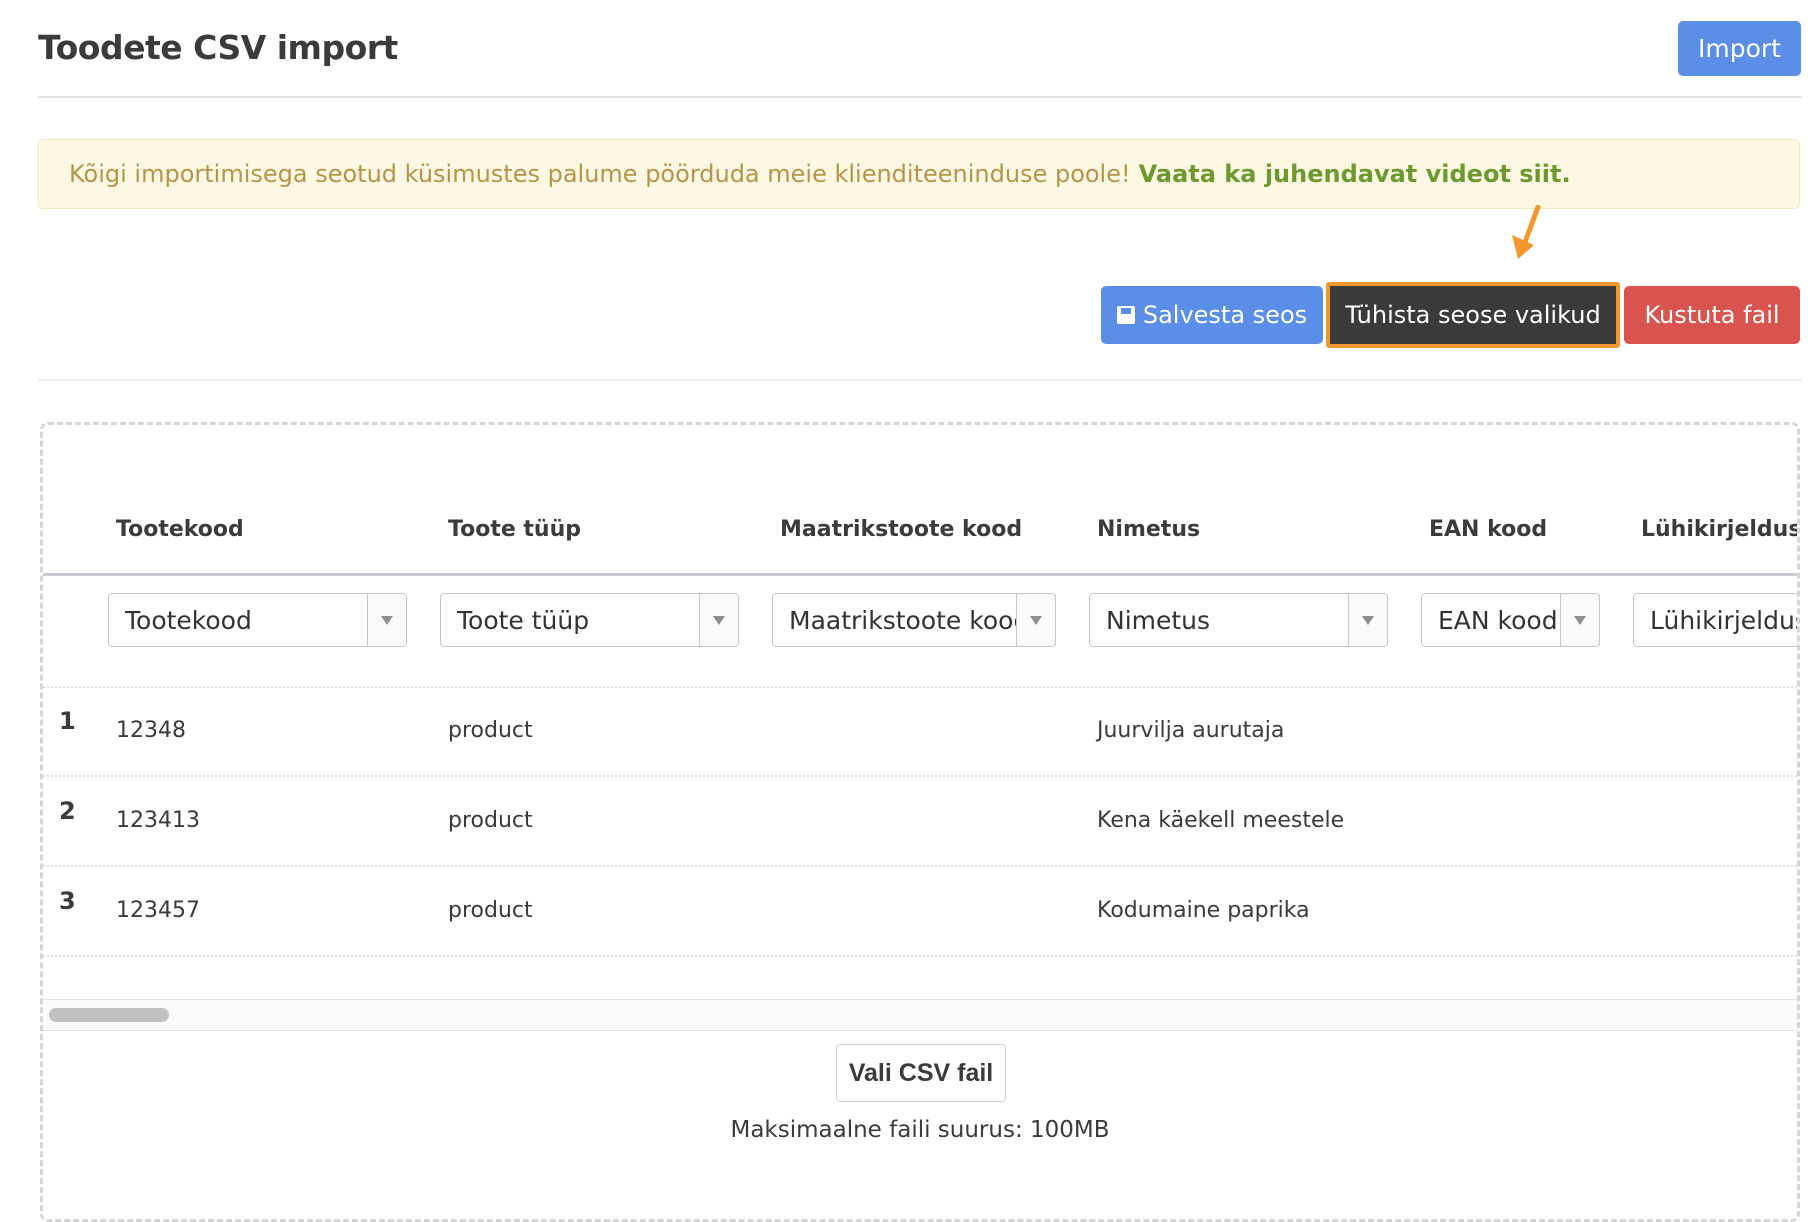 This screenshot has height=1222, width=1812. Describe the element at coordinates (1719, 529) in the screenshot. I see `column-header-luhikirjeldus: Lühikirjeldus` at that location.